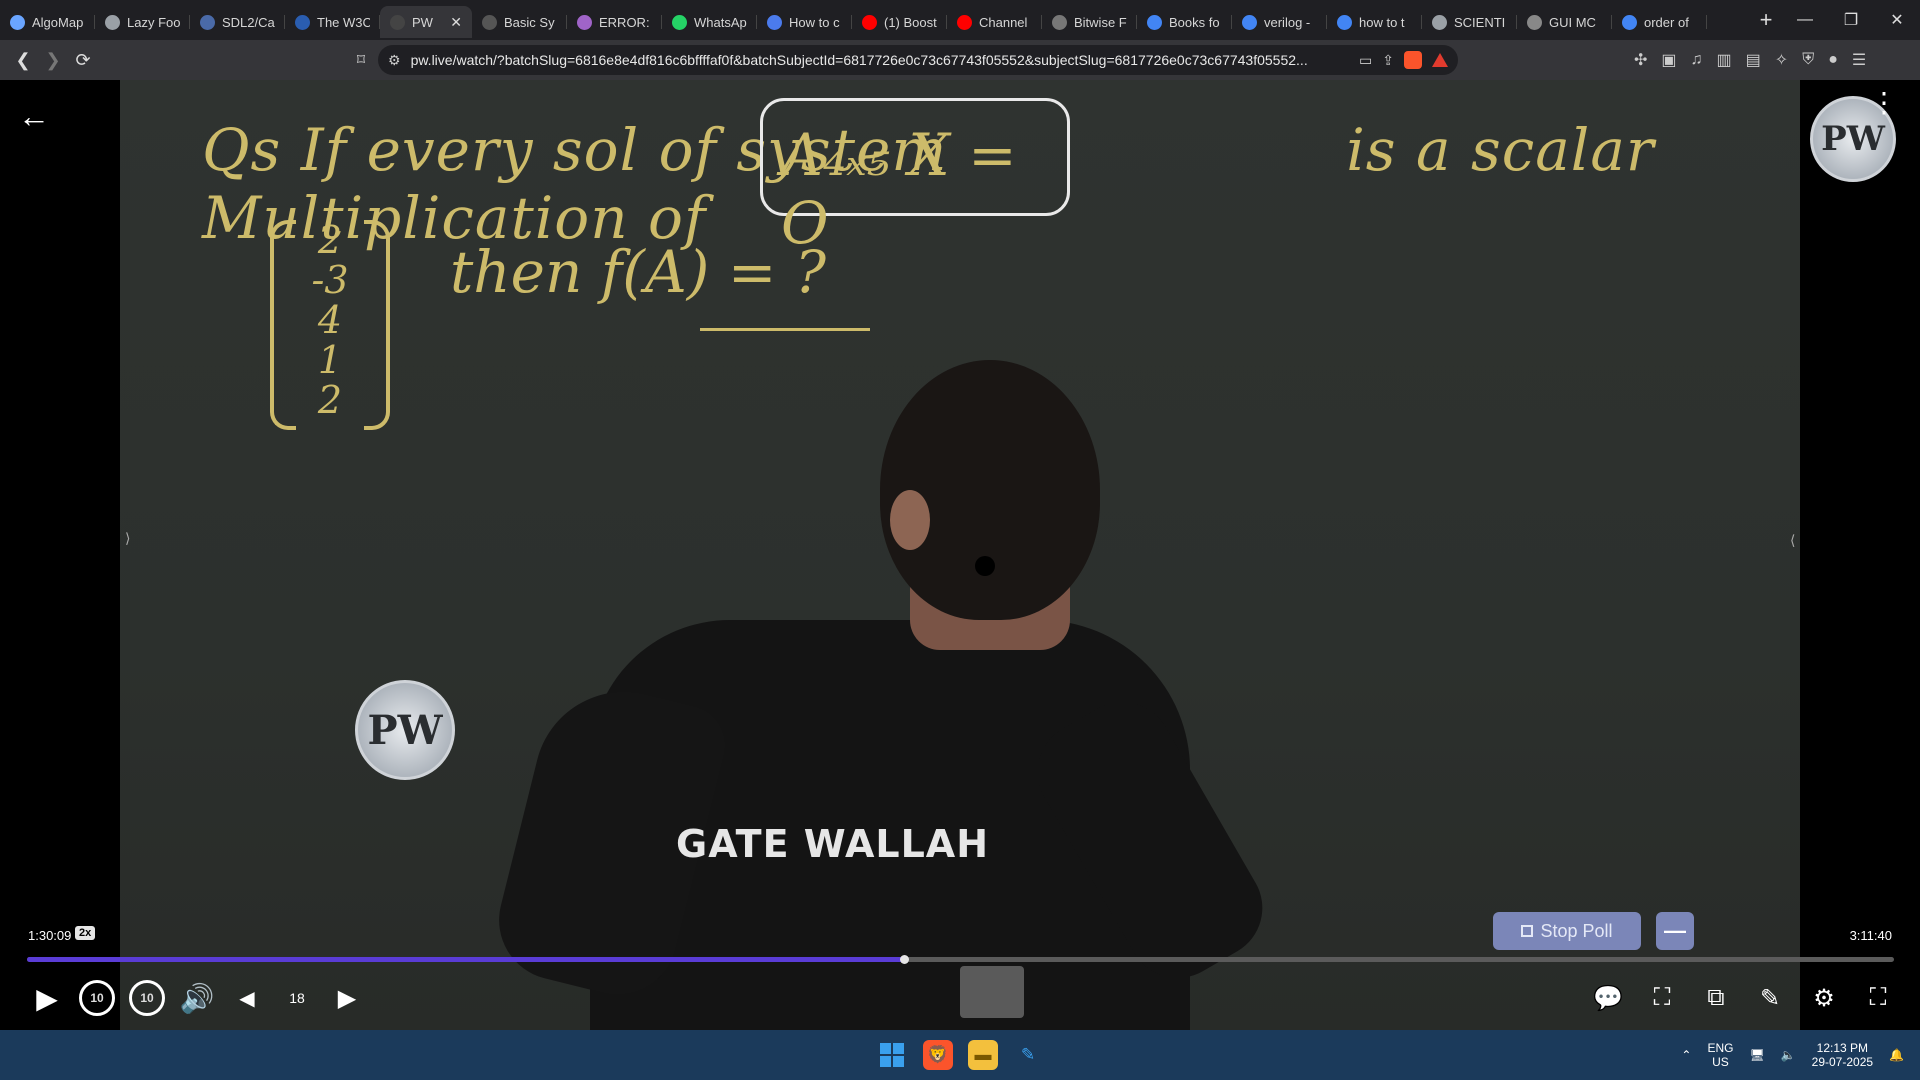  I want to click on forward-icon: ❯, so click(53, 60).